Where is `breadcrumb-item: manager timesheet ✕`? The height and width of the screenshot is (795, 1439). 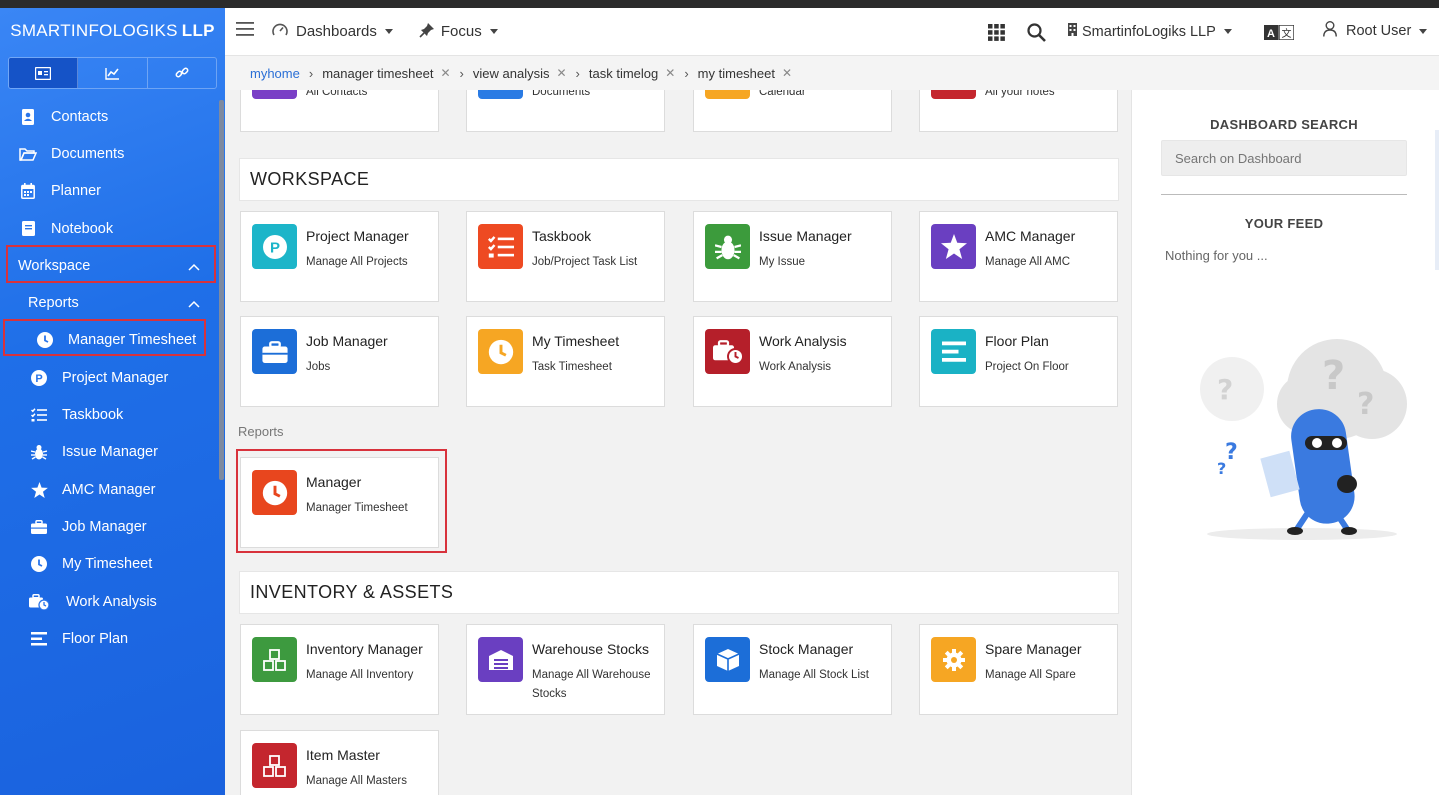
breadcrumb-item: manager timesheet ✕ is located at coordinates (386, 73).